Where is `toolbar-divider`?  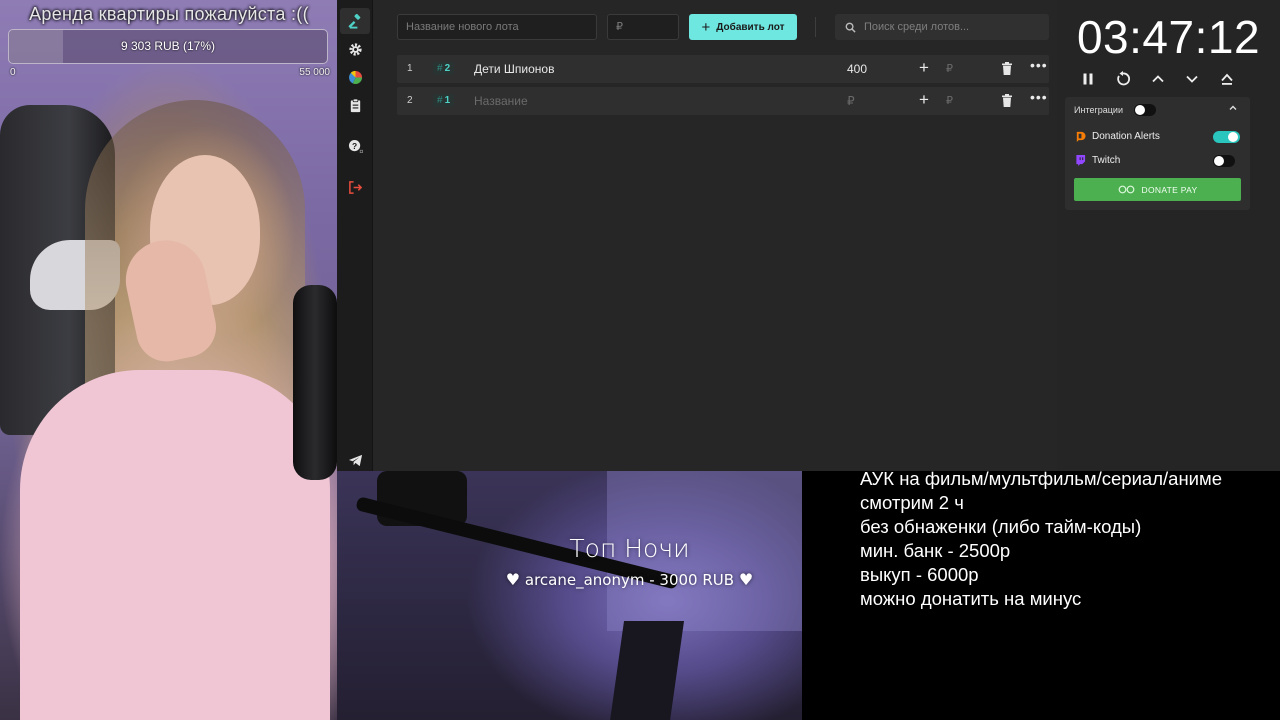
toolbar-divider is located at coordinates (815, 27).